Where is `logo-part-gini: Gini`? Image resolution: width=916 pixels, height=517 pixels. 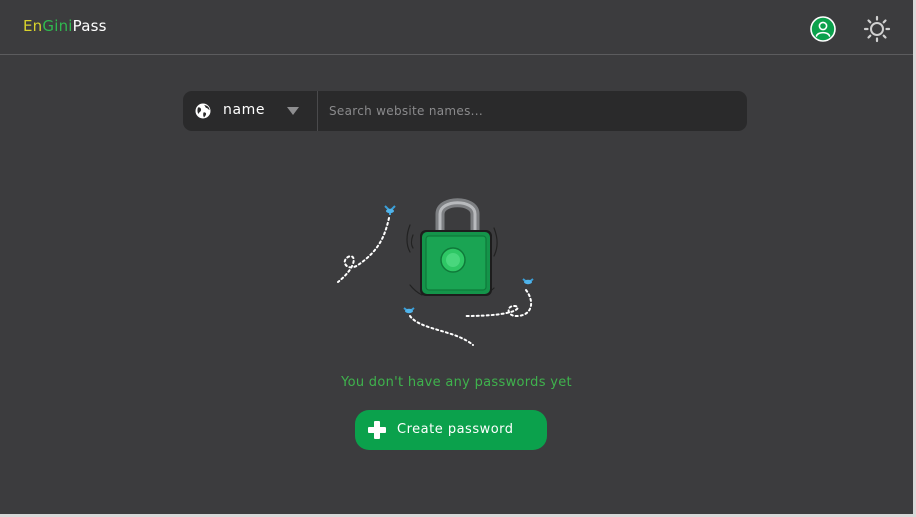
logo-part-gini: Gini is located at coordinates (57, 26).